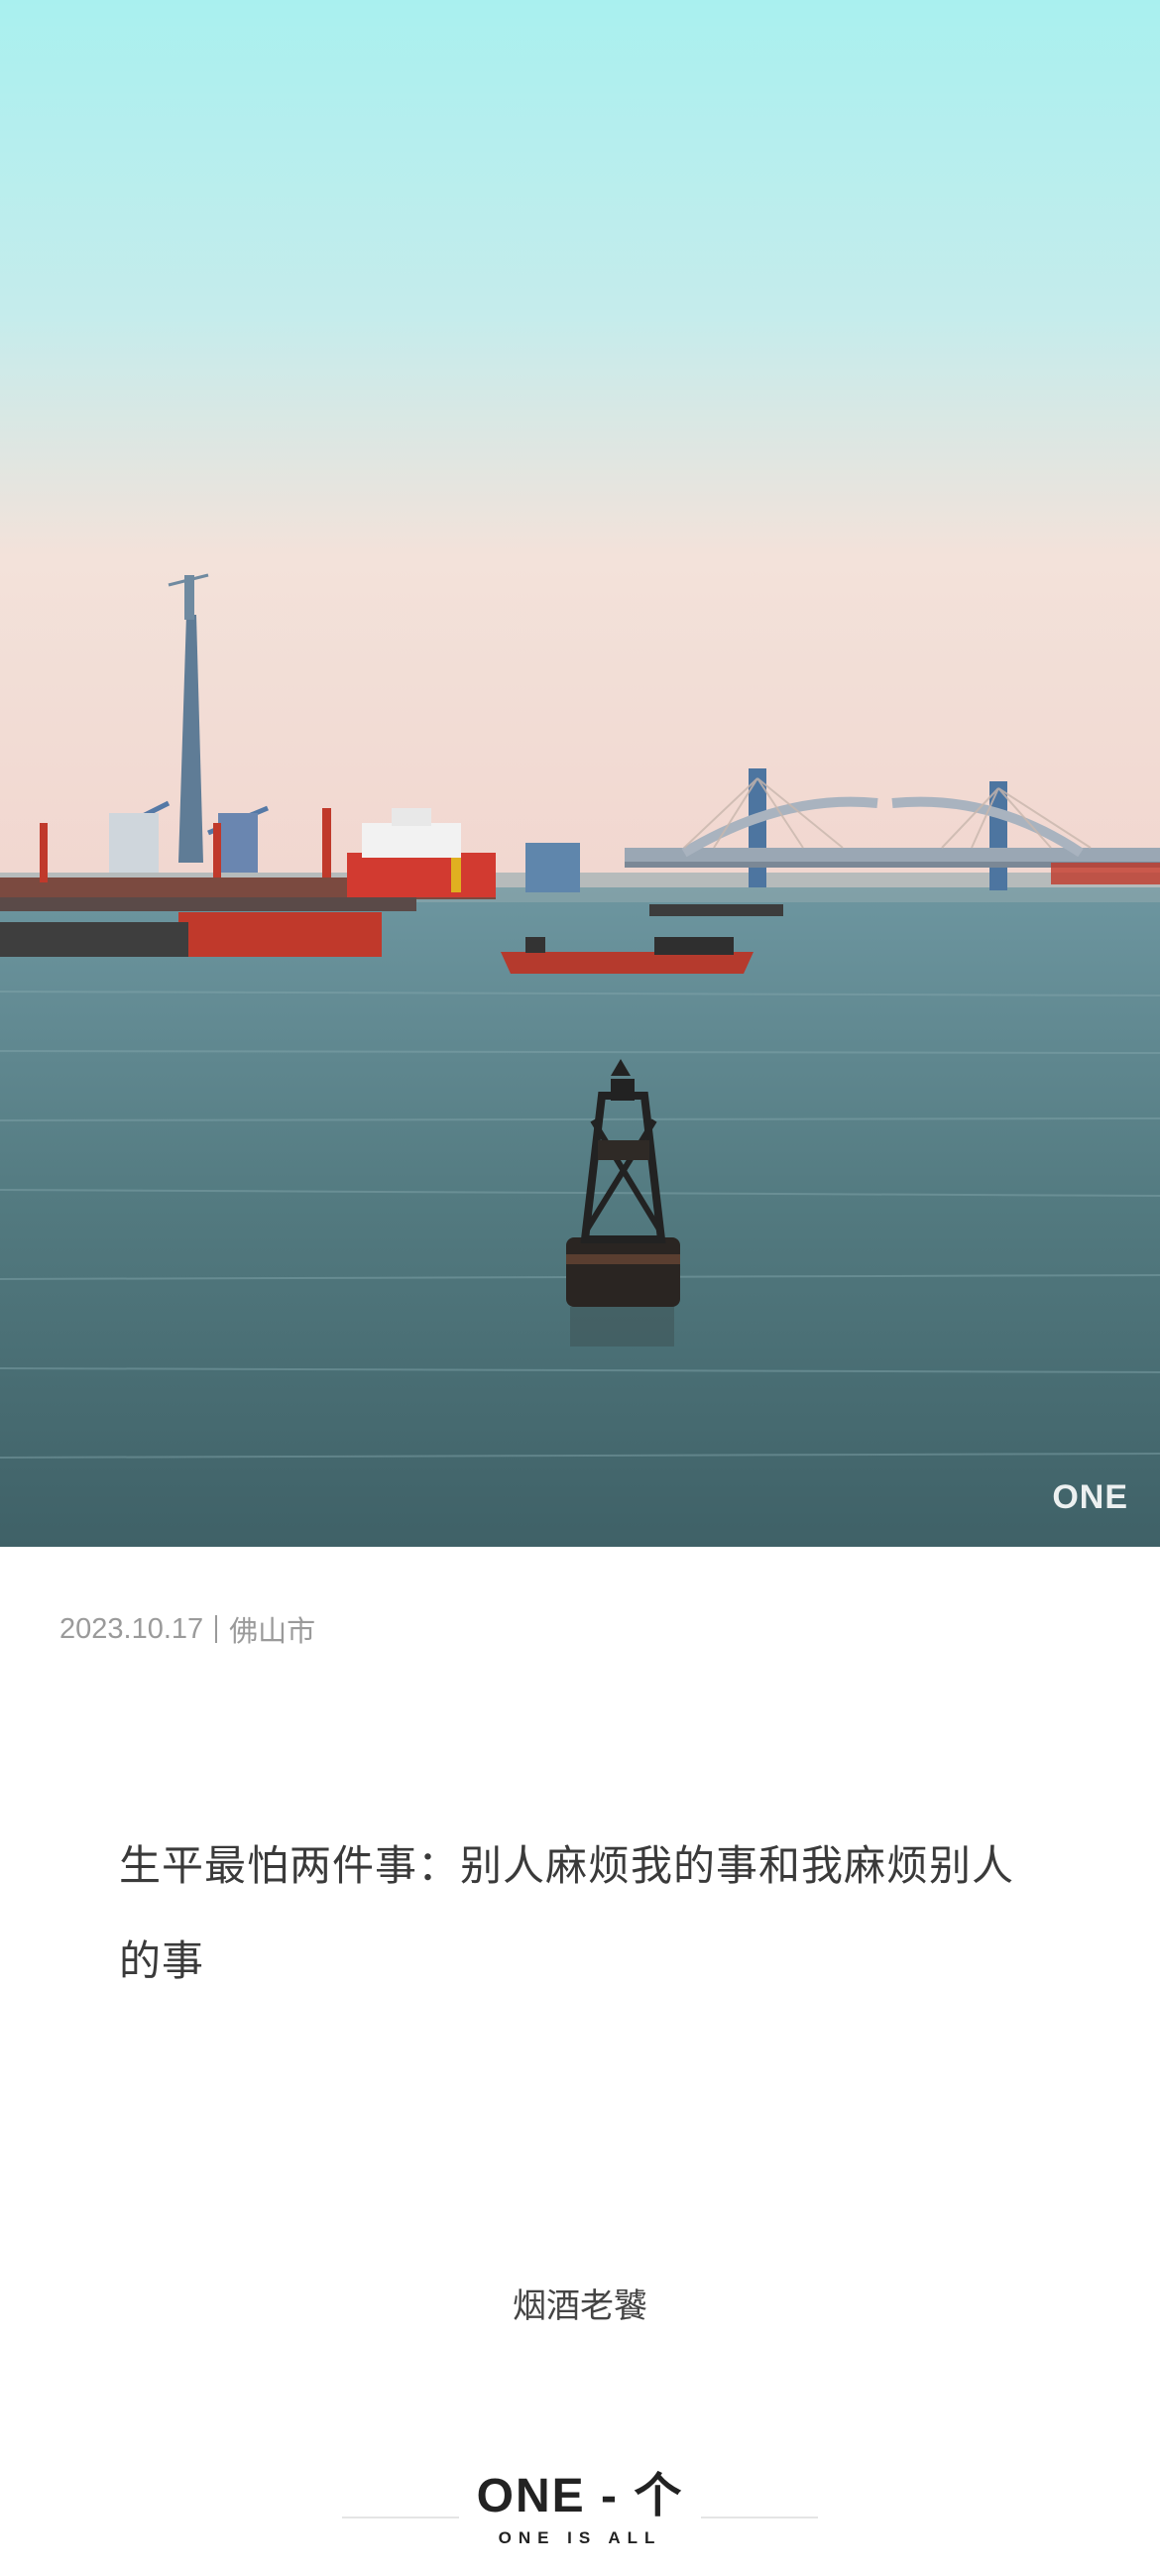  What do you see at coordinates (1090, 1497) in the screenshot?
I see `photo-watermark: ONE` at bounding box center [1090, 1497].